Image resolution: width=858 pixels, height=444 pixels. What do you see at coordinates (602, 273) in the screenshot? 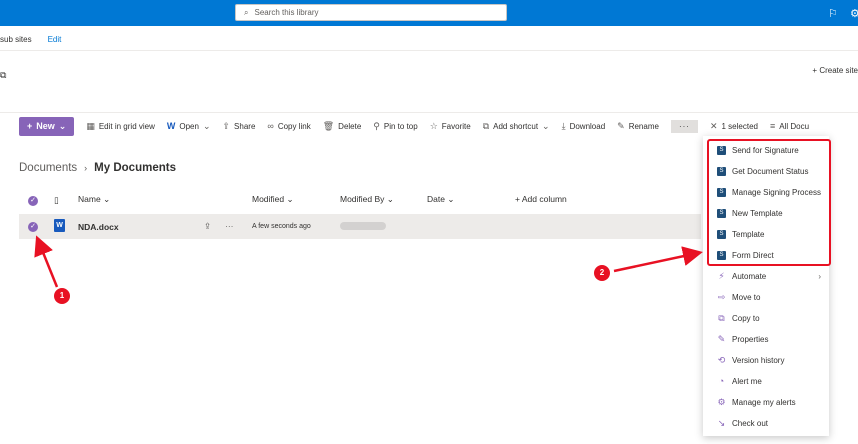
I see `step-badge-2: 2` at bounding box center [602, 273].